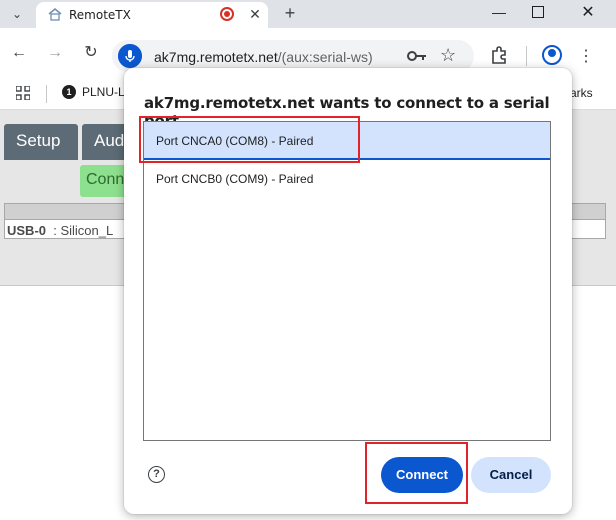 This screenshot has height=520, width=616. I want to click on window-close-icon: ✕, so click(588, 13).